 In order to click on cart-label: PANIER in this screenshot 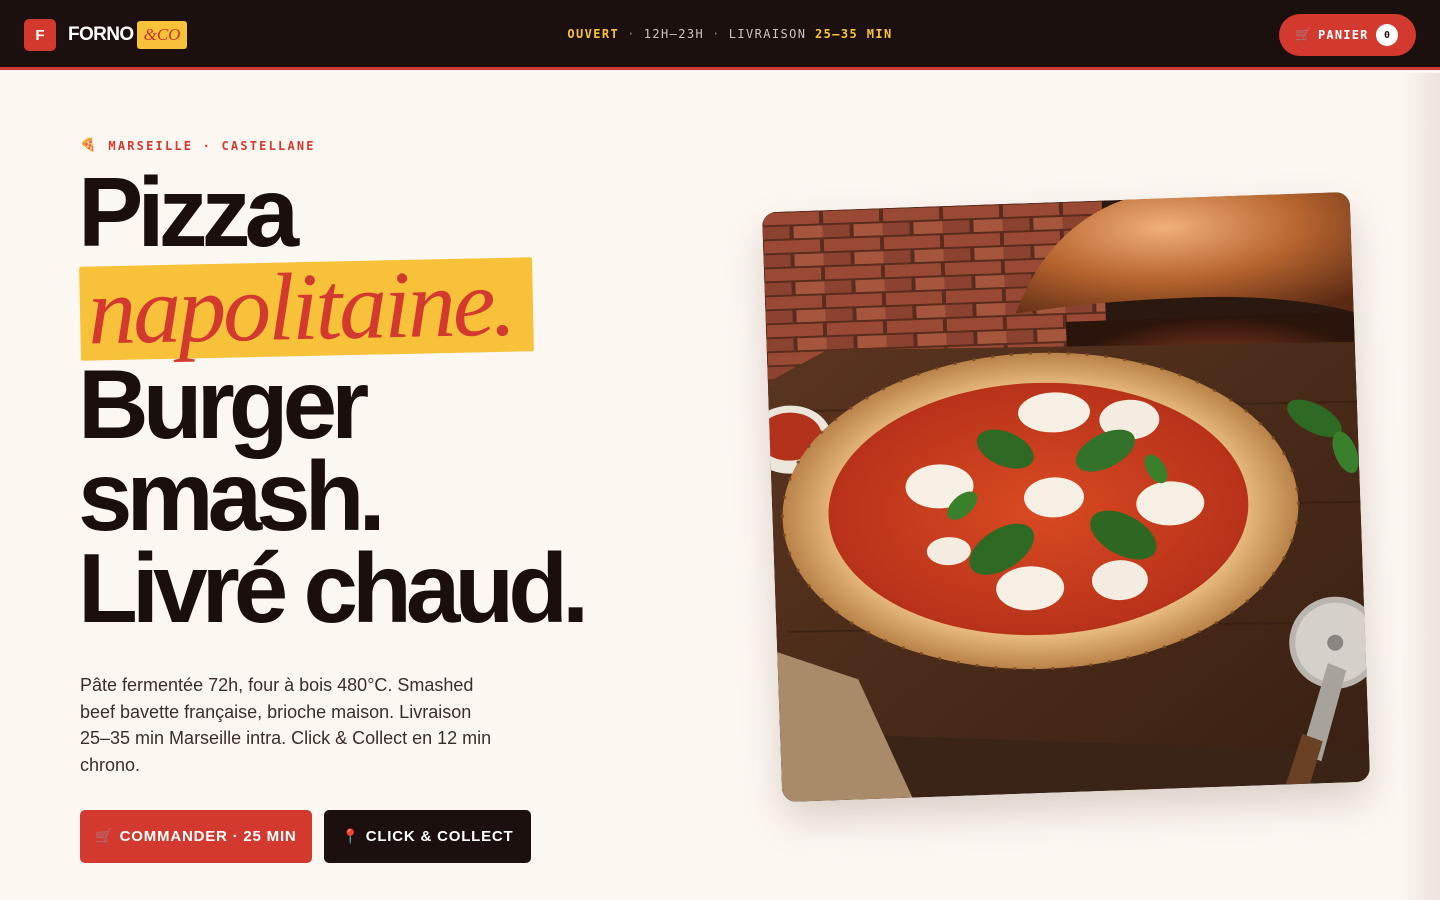, I will do `click(1343, 35)`.